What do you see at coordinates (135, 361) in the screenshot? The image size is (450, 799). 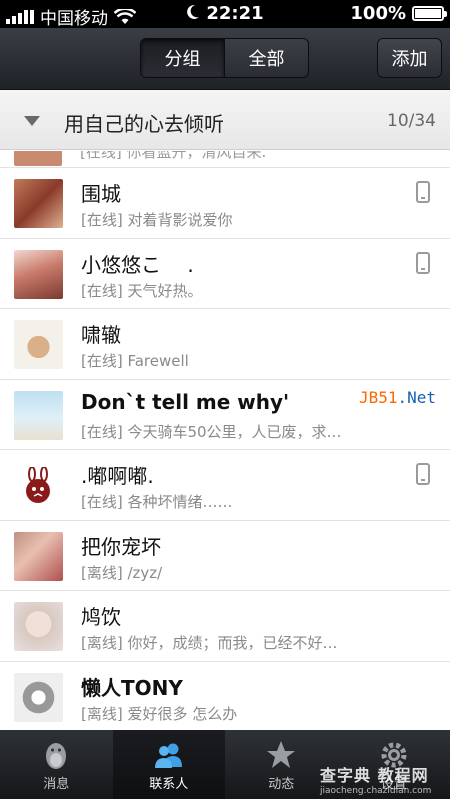 I see `contact-status: [在线] Farewell` at bounding box center [135, 361].